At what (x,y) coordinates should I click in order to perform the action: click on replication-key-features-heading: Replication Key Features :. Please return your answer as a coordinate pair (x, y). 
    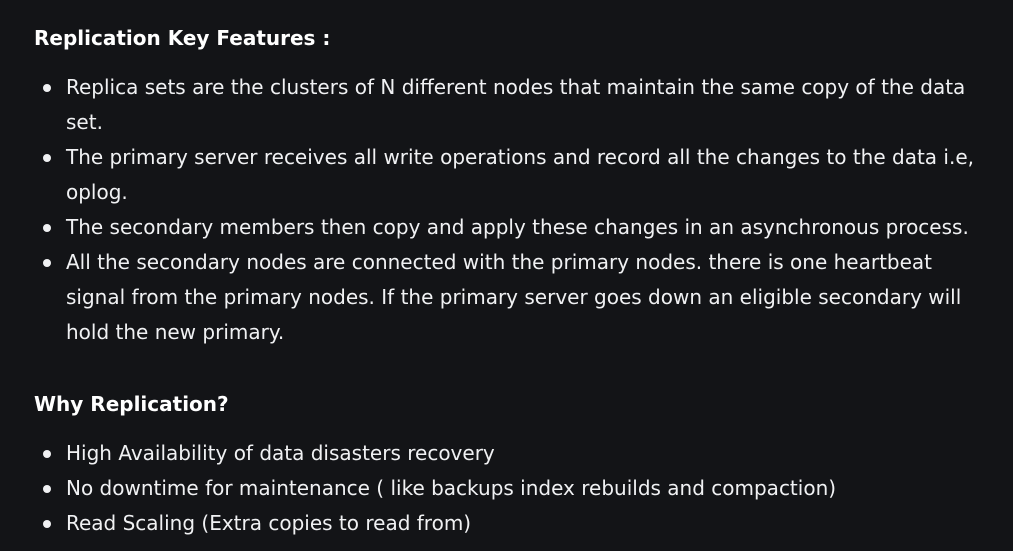
    Looking at the image, I should click on (182, 38).